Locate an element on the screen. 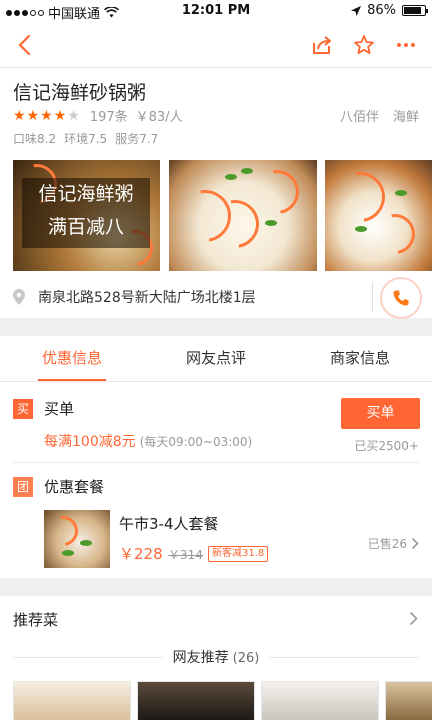 The image size is (432, 720). call-button is located at coordinates (401, 298).